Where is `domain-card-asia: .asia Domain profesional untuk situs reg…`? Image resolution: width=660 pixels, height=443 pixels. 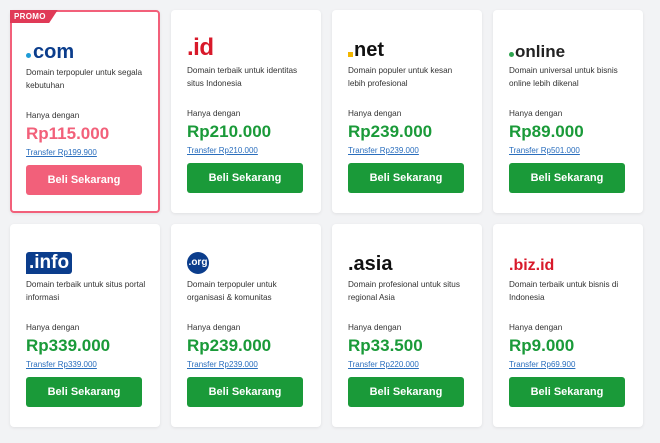
domain-card-asia: .asia Domain profesional untuk situs reg… is located at coordinates (407, 325).